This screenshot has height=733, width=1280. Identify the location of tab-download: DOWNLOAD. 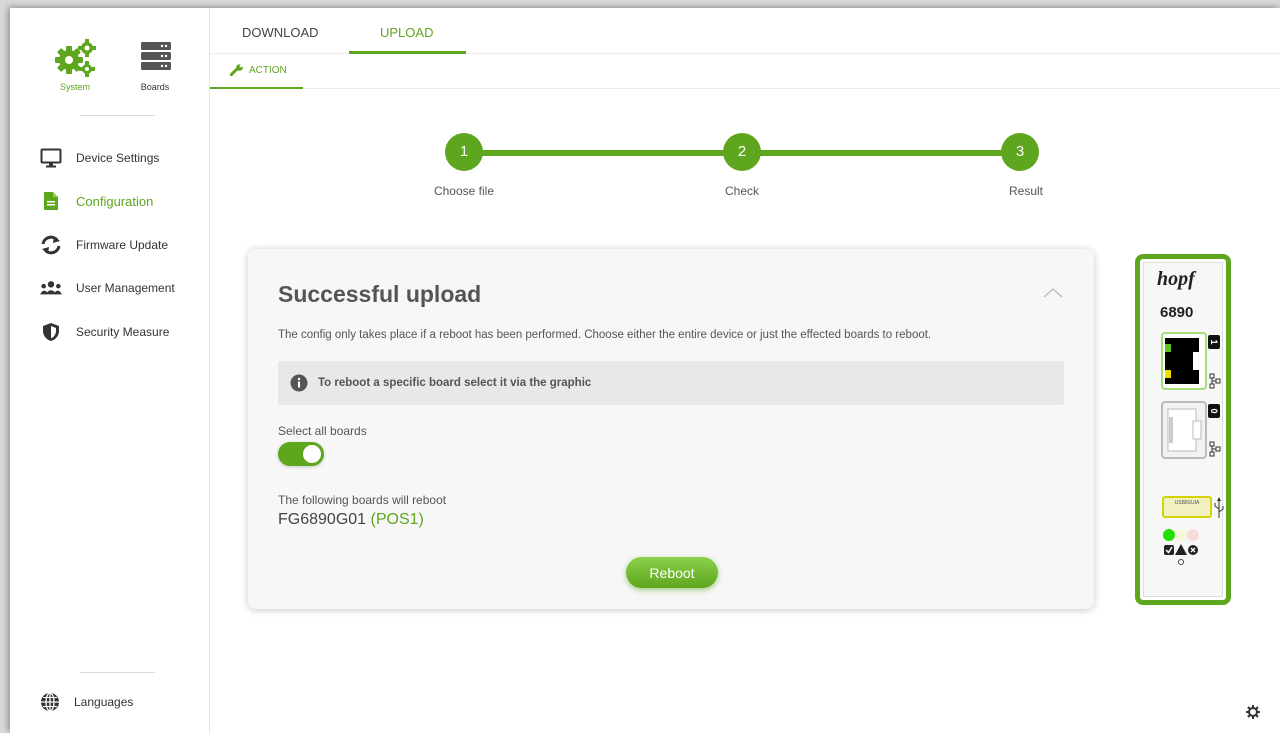
(280, 32).